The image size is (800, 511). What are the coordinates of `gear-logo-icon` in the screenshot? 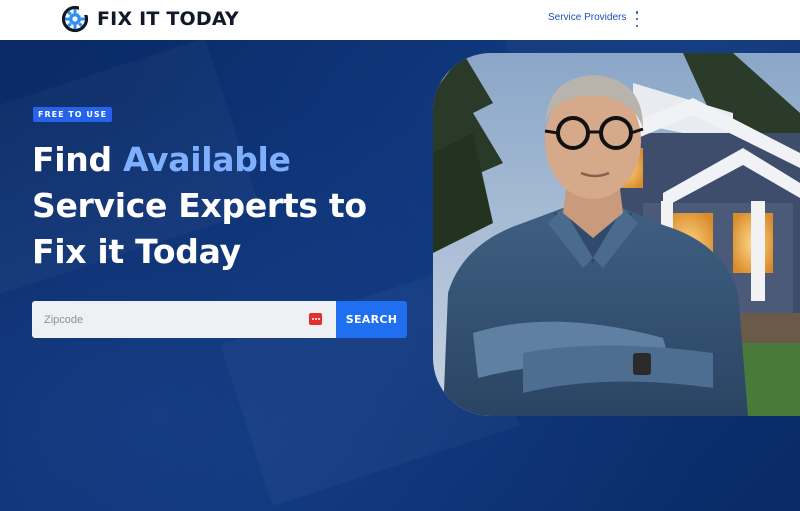 It's located at (75, 19).